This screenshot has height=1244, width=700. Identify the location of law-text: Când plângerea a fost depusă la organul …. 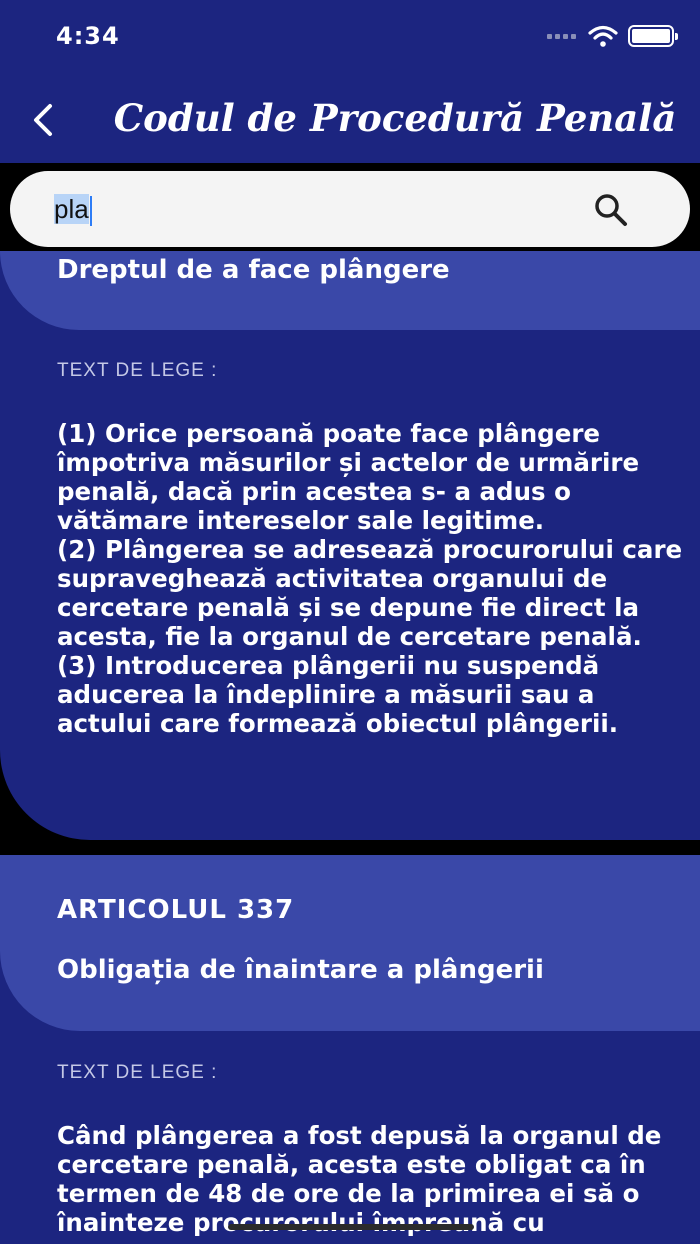
(359, 1179).